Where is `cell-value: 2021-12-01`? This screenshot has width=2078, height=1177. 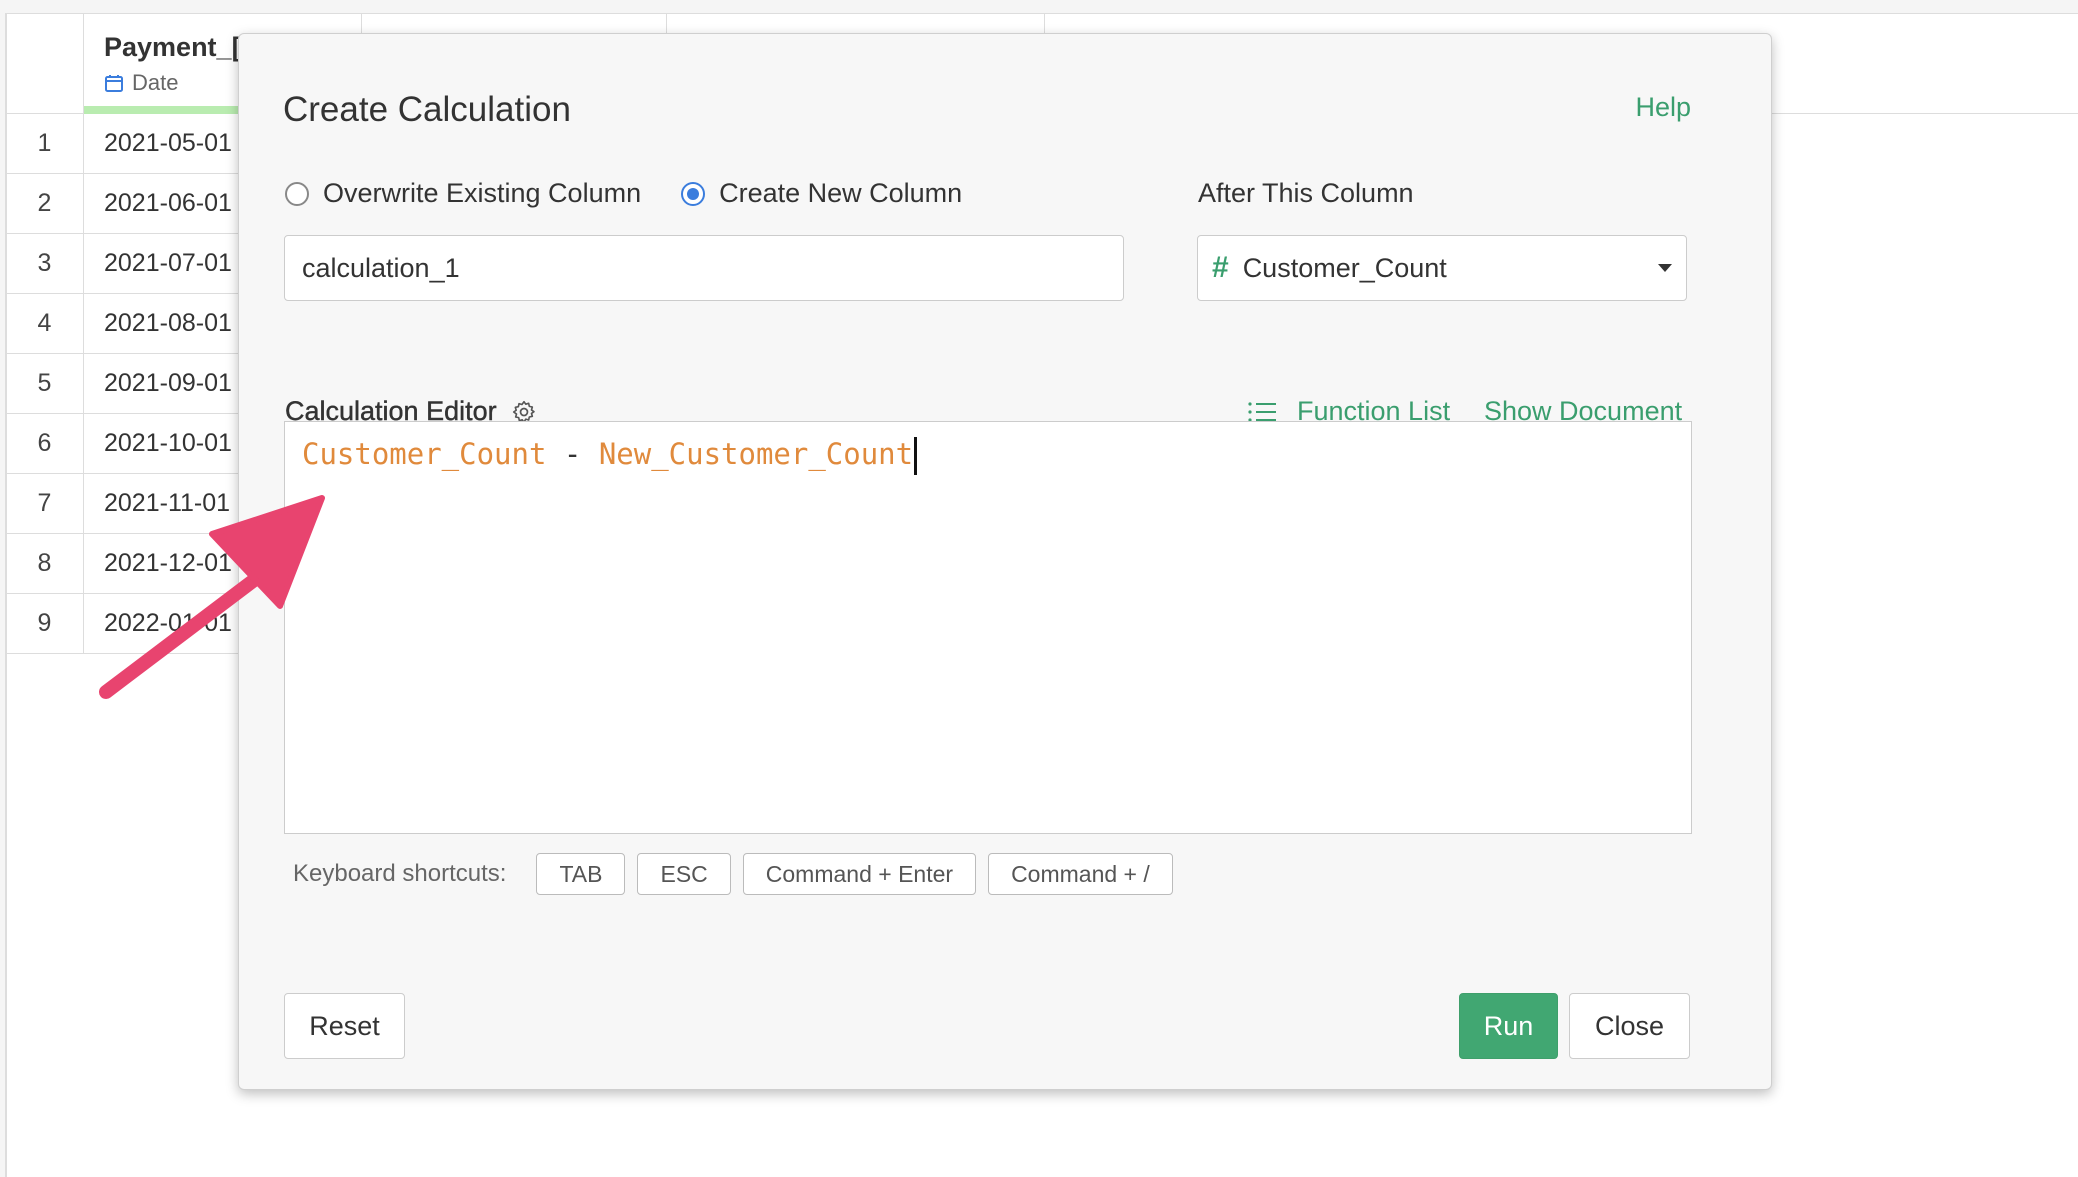
cell-value: 2021-12-01 is located at coordinates (168, 563).